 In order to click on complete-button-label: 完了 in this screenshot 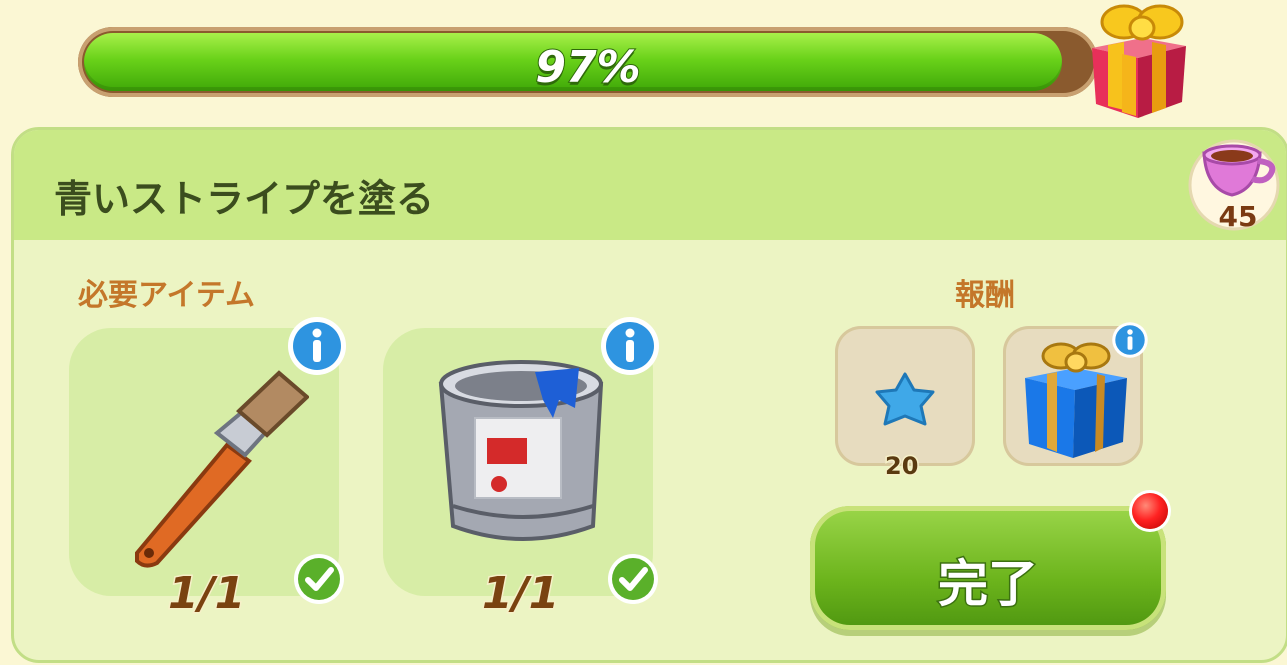, I will do `click(988, 584)`.